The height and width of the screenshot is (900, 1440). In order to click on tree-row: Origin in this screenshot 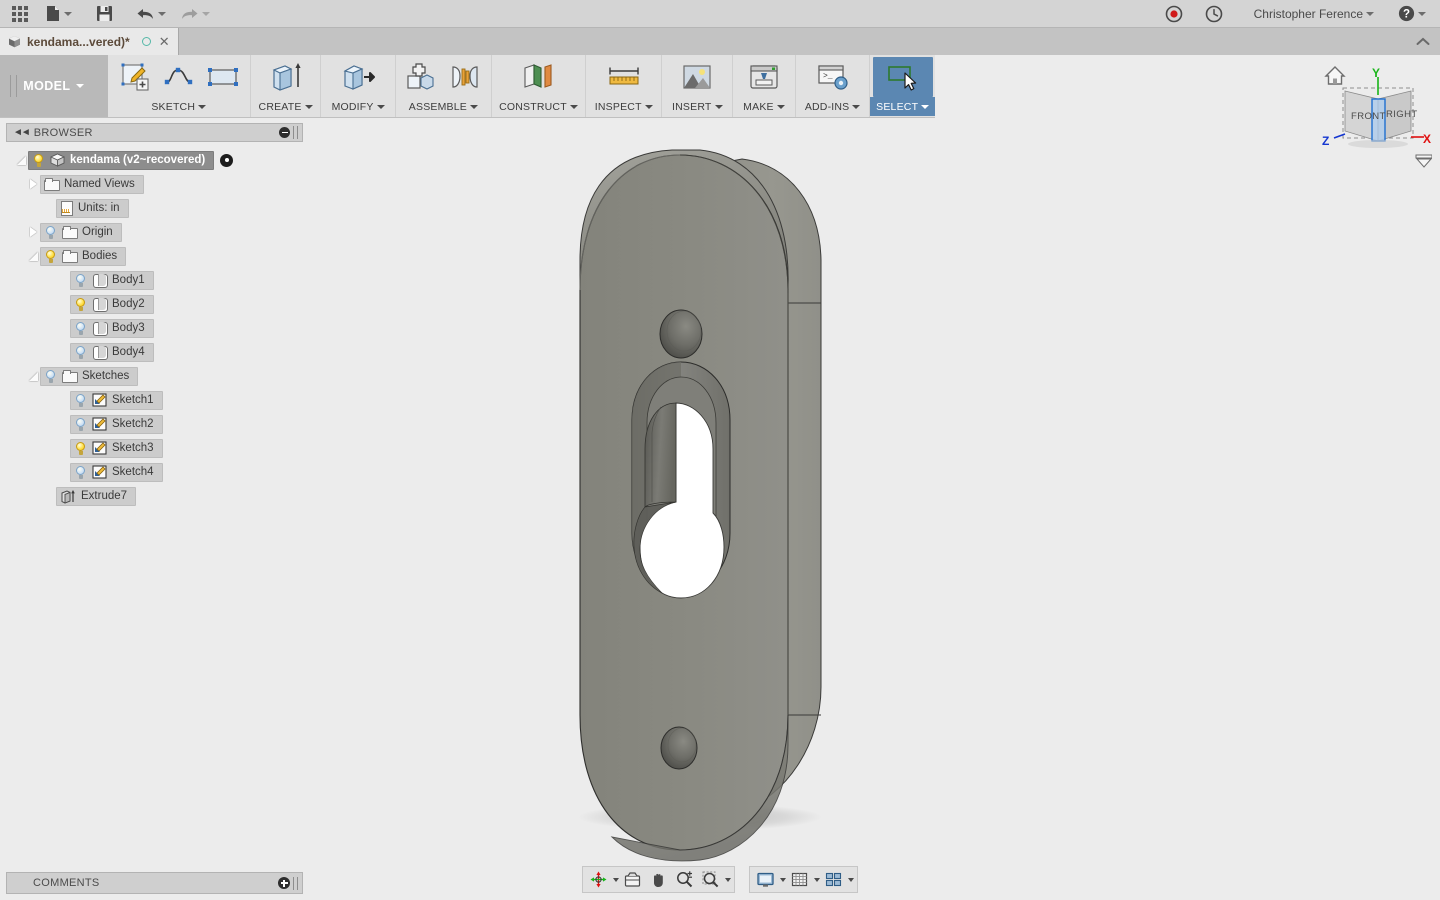, I will do `click(151, 232)`.